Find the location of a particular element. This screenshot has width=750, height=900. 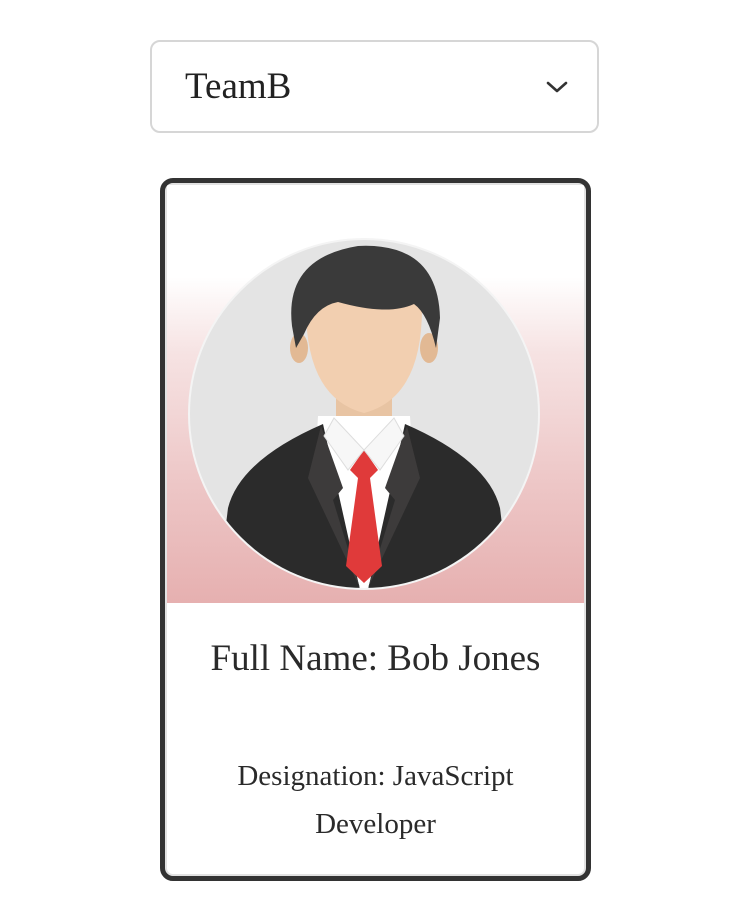

team-select-value: TeamB is located at coordinates (238, 86).